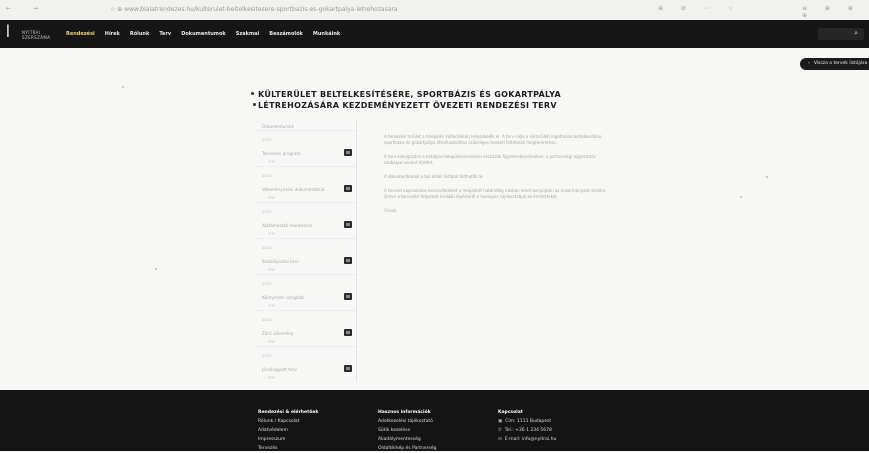  I want to click on footer-link: Impresszum, so click(288, 439).